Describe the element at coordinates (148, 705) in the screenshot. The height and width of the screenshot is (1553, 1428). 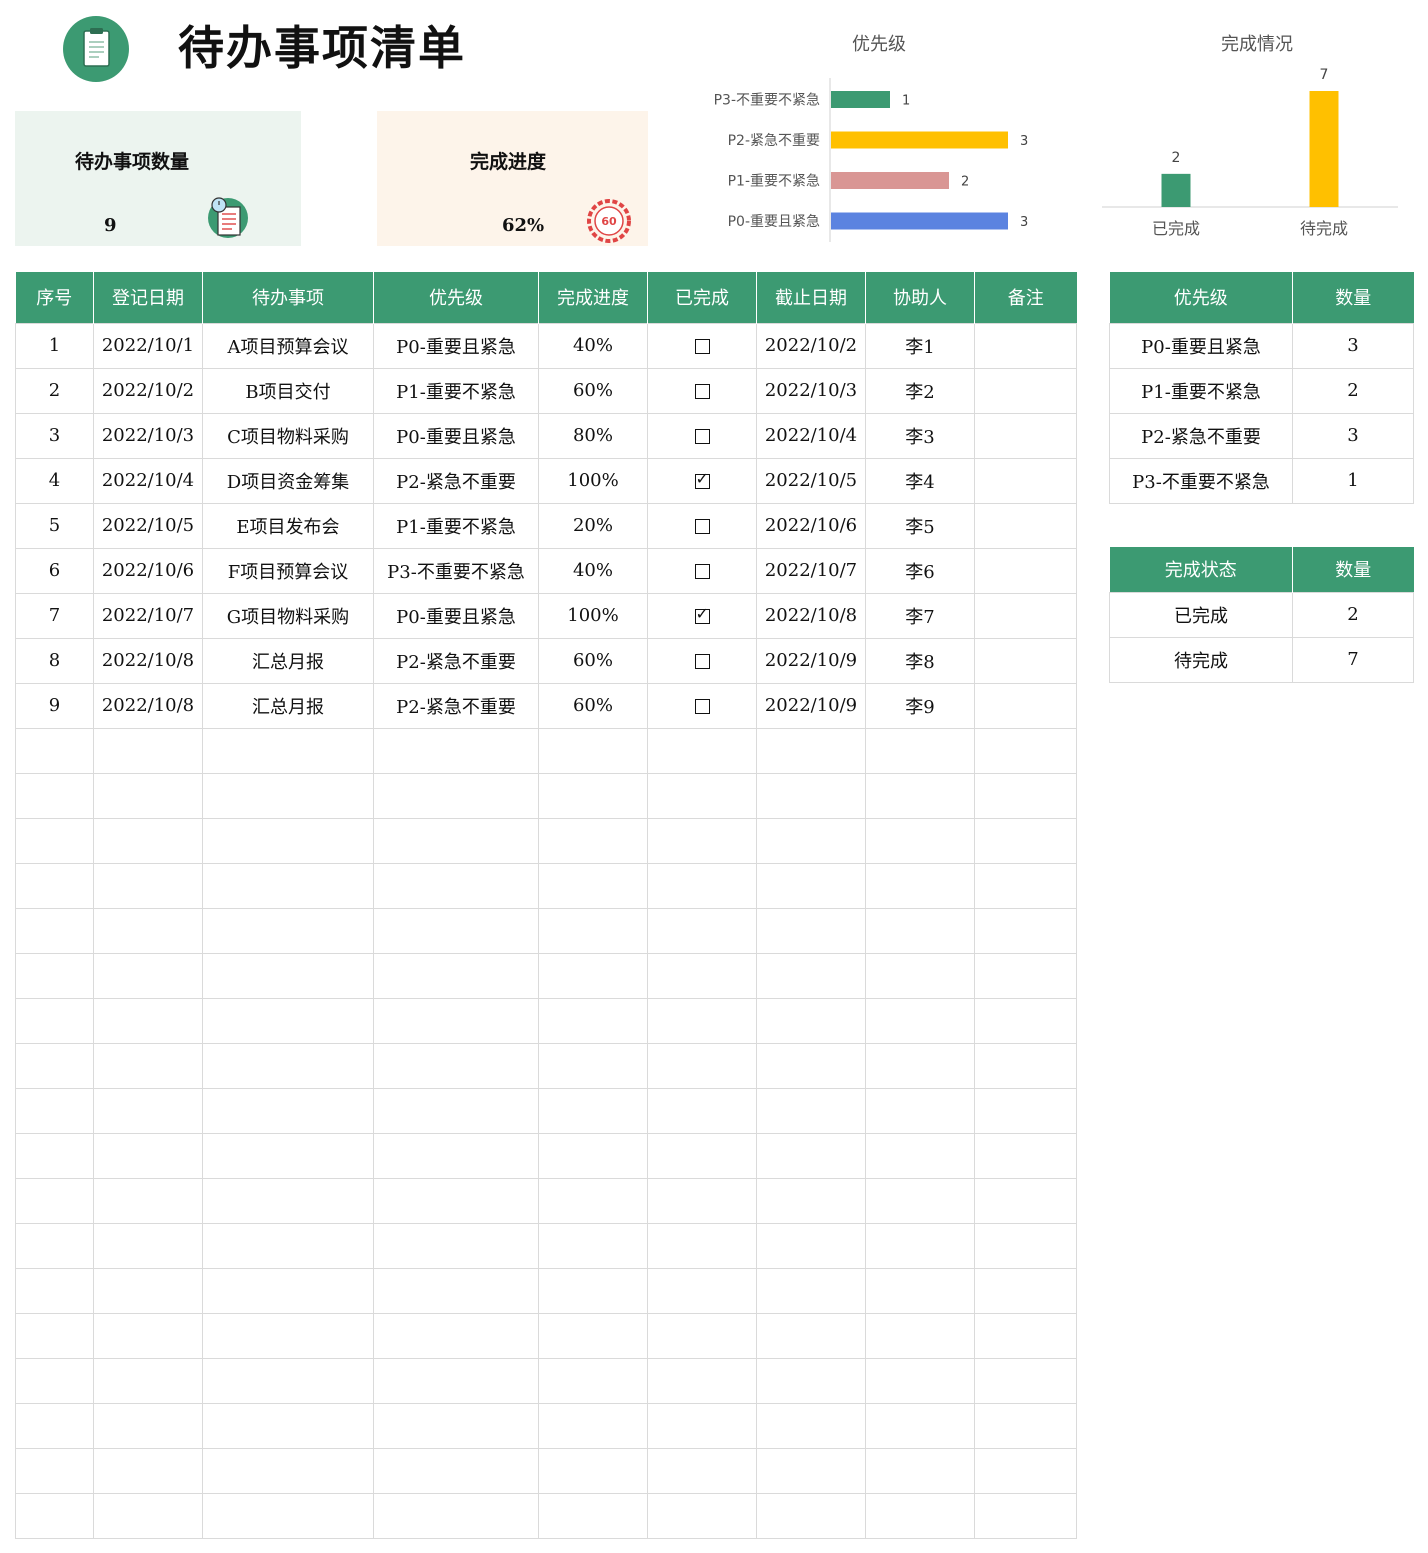
I see `row-date-cell: 2022/10/8` at that location.